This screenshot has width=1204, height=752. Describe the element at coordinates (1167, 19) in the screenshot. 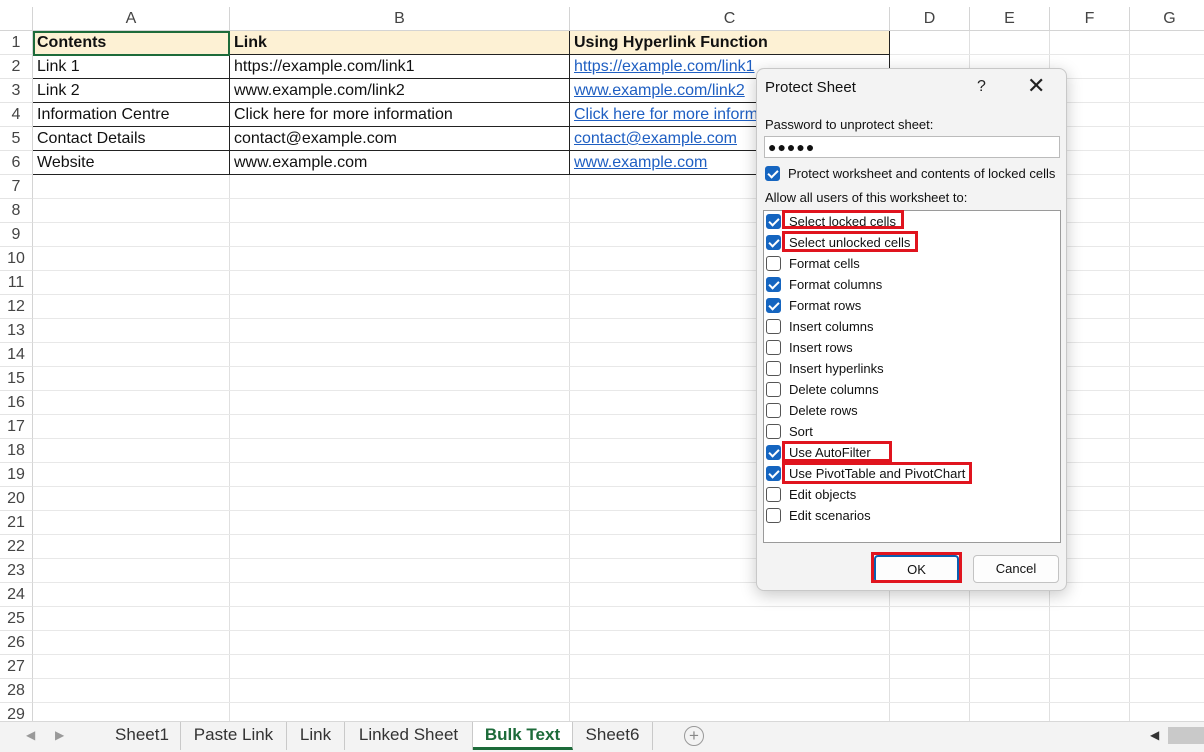

I see `column-header: G` at that location.